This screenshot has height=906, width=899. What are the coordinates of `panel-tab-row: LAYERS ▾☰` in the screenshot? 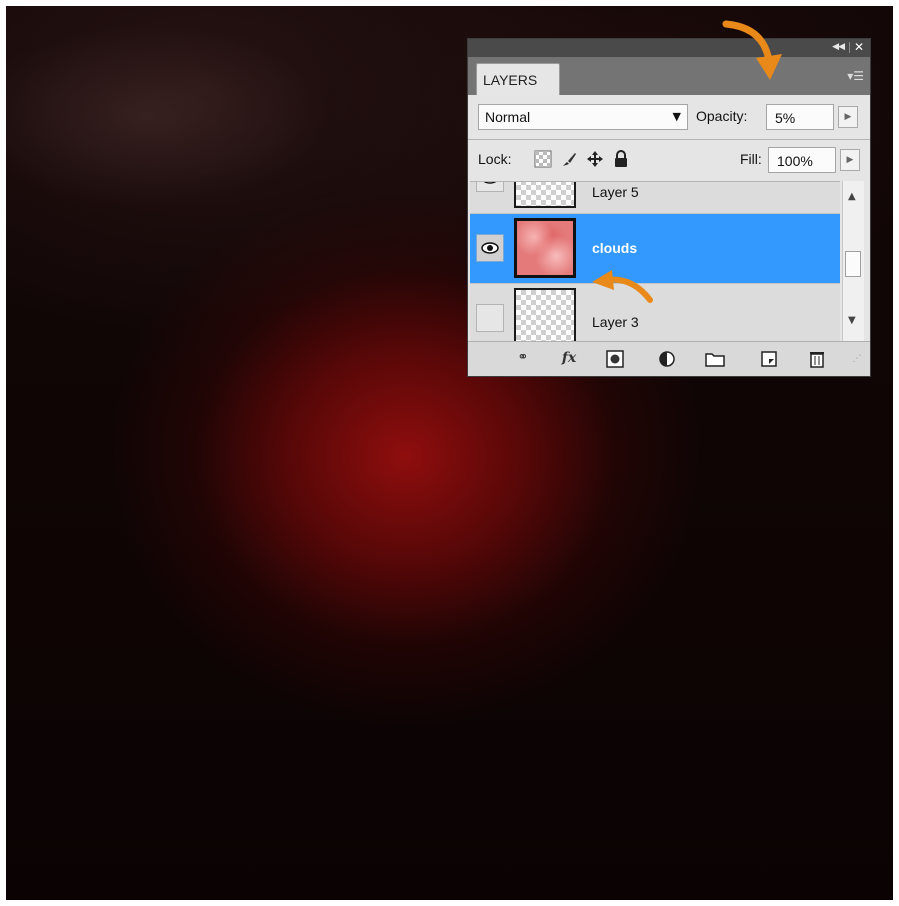 It's located at (669, 76).